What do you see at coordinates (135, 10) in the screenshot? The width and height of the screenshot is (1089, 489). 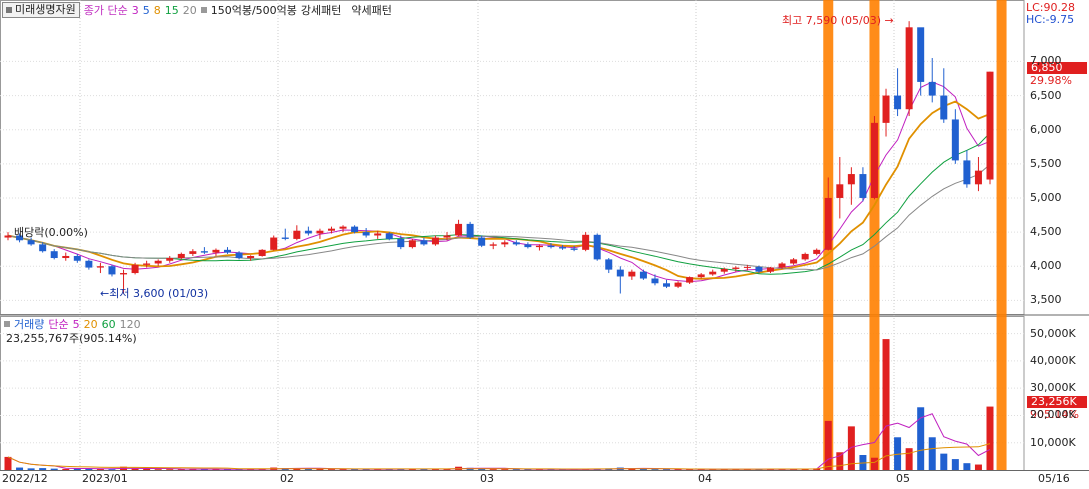 I see `ma3-label: 3` at bounding box center [135, 10].